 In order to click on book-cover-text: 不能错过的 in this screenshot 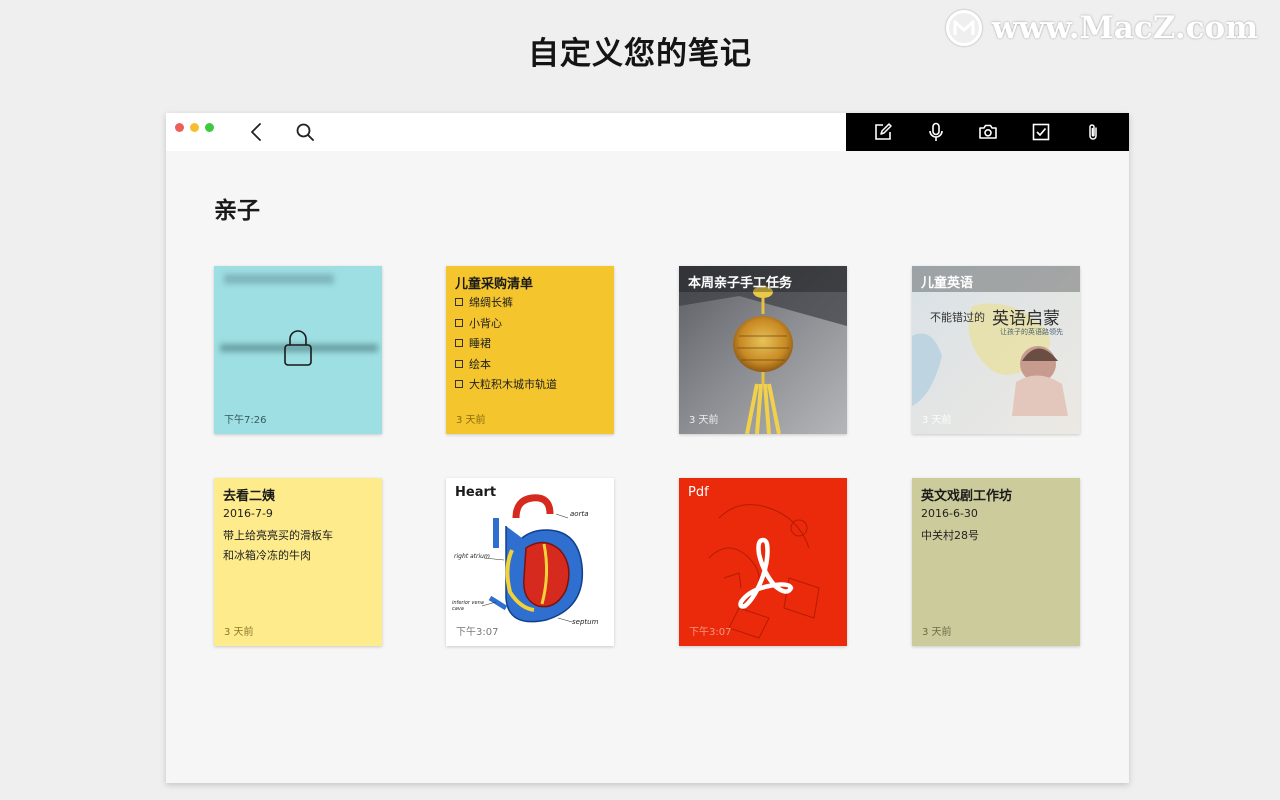, I will do `click(957, 317)`.